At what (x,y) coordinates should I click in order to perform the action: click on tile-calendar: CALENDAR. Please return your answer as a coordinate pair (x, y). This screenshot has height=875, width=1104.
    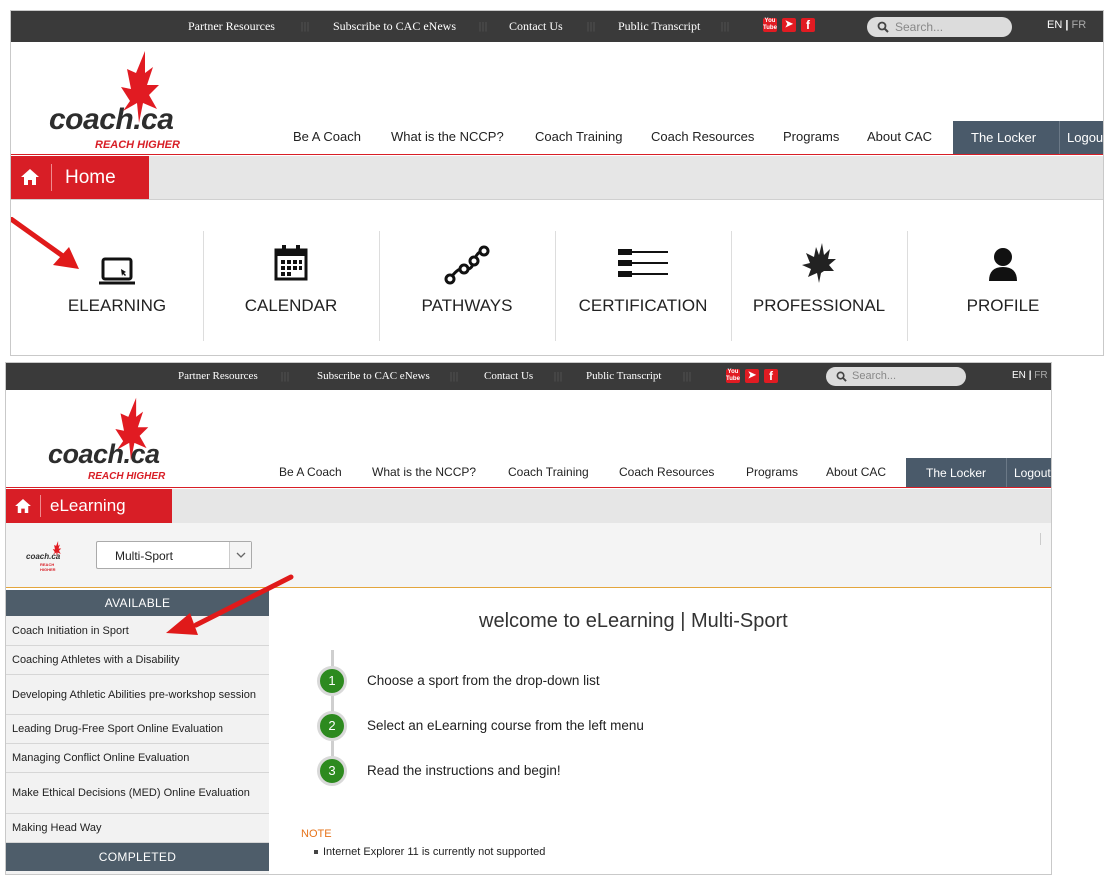
    Looking at the image, I should click on (291, 286).